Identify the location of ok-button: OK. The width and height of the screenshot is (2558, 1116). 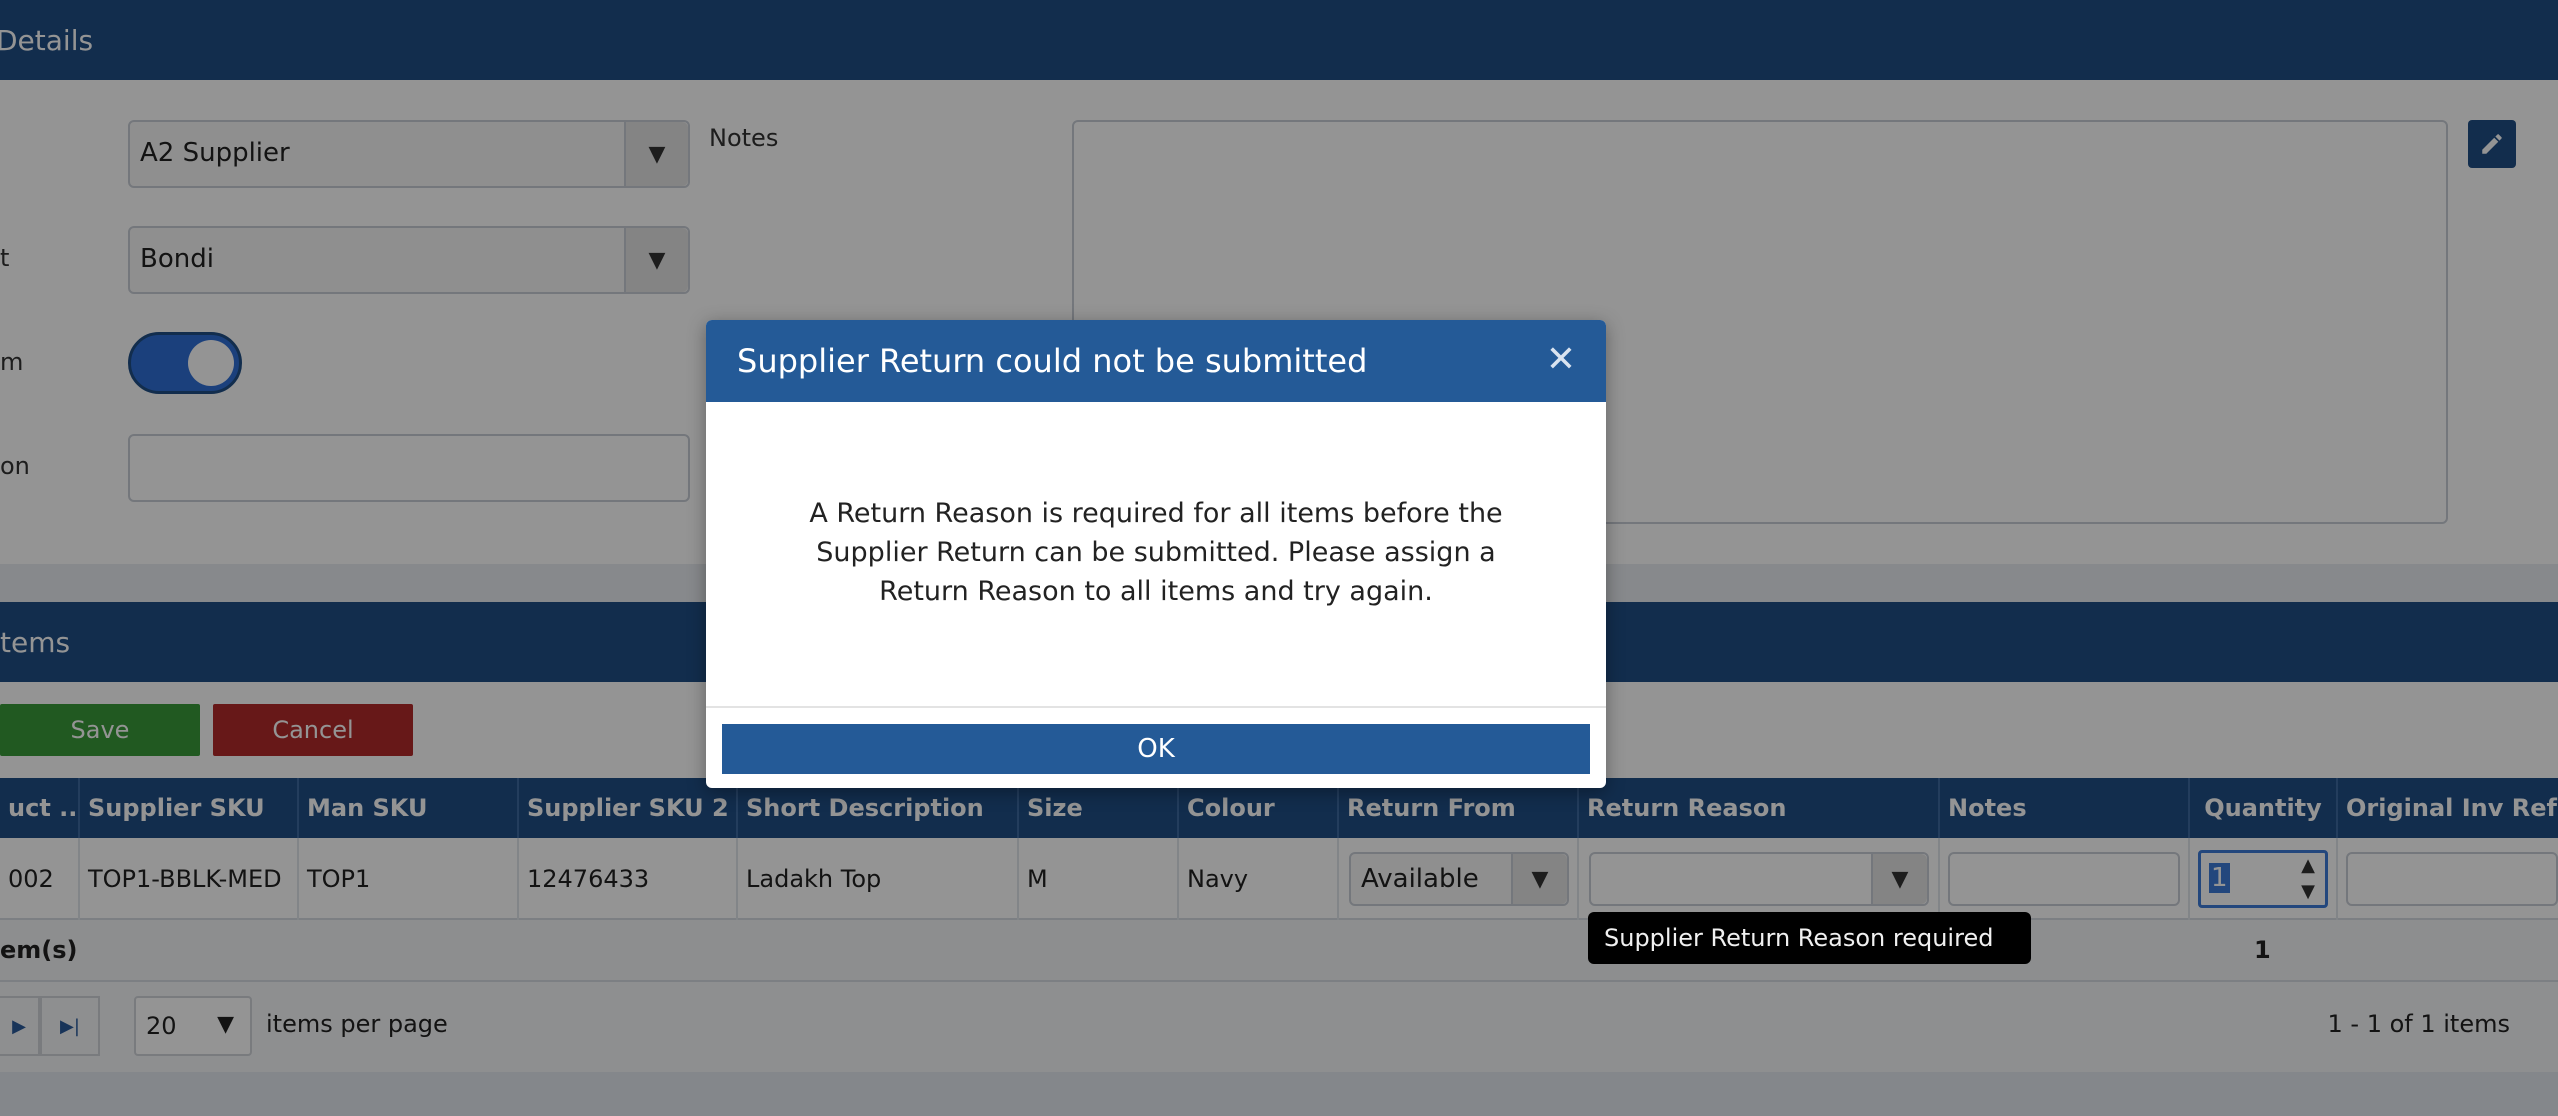
(1156, 749).